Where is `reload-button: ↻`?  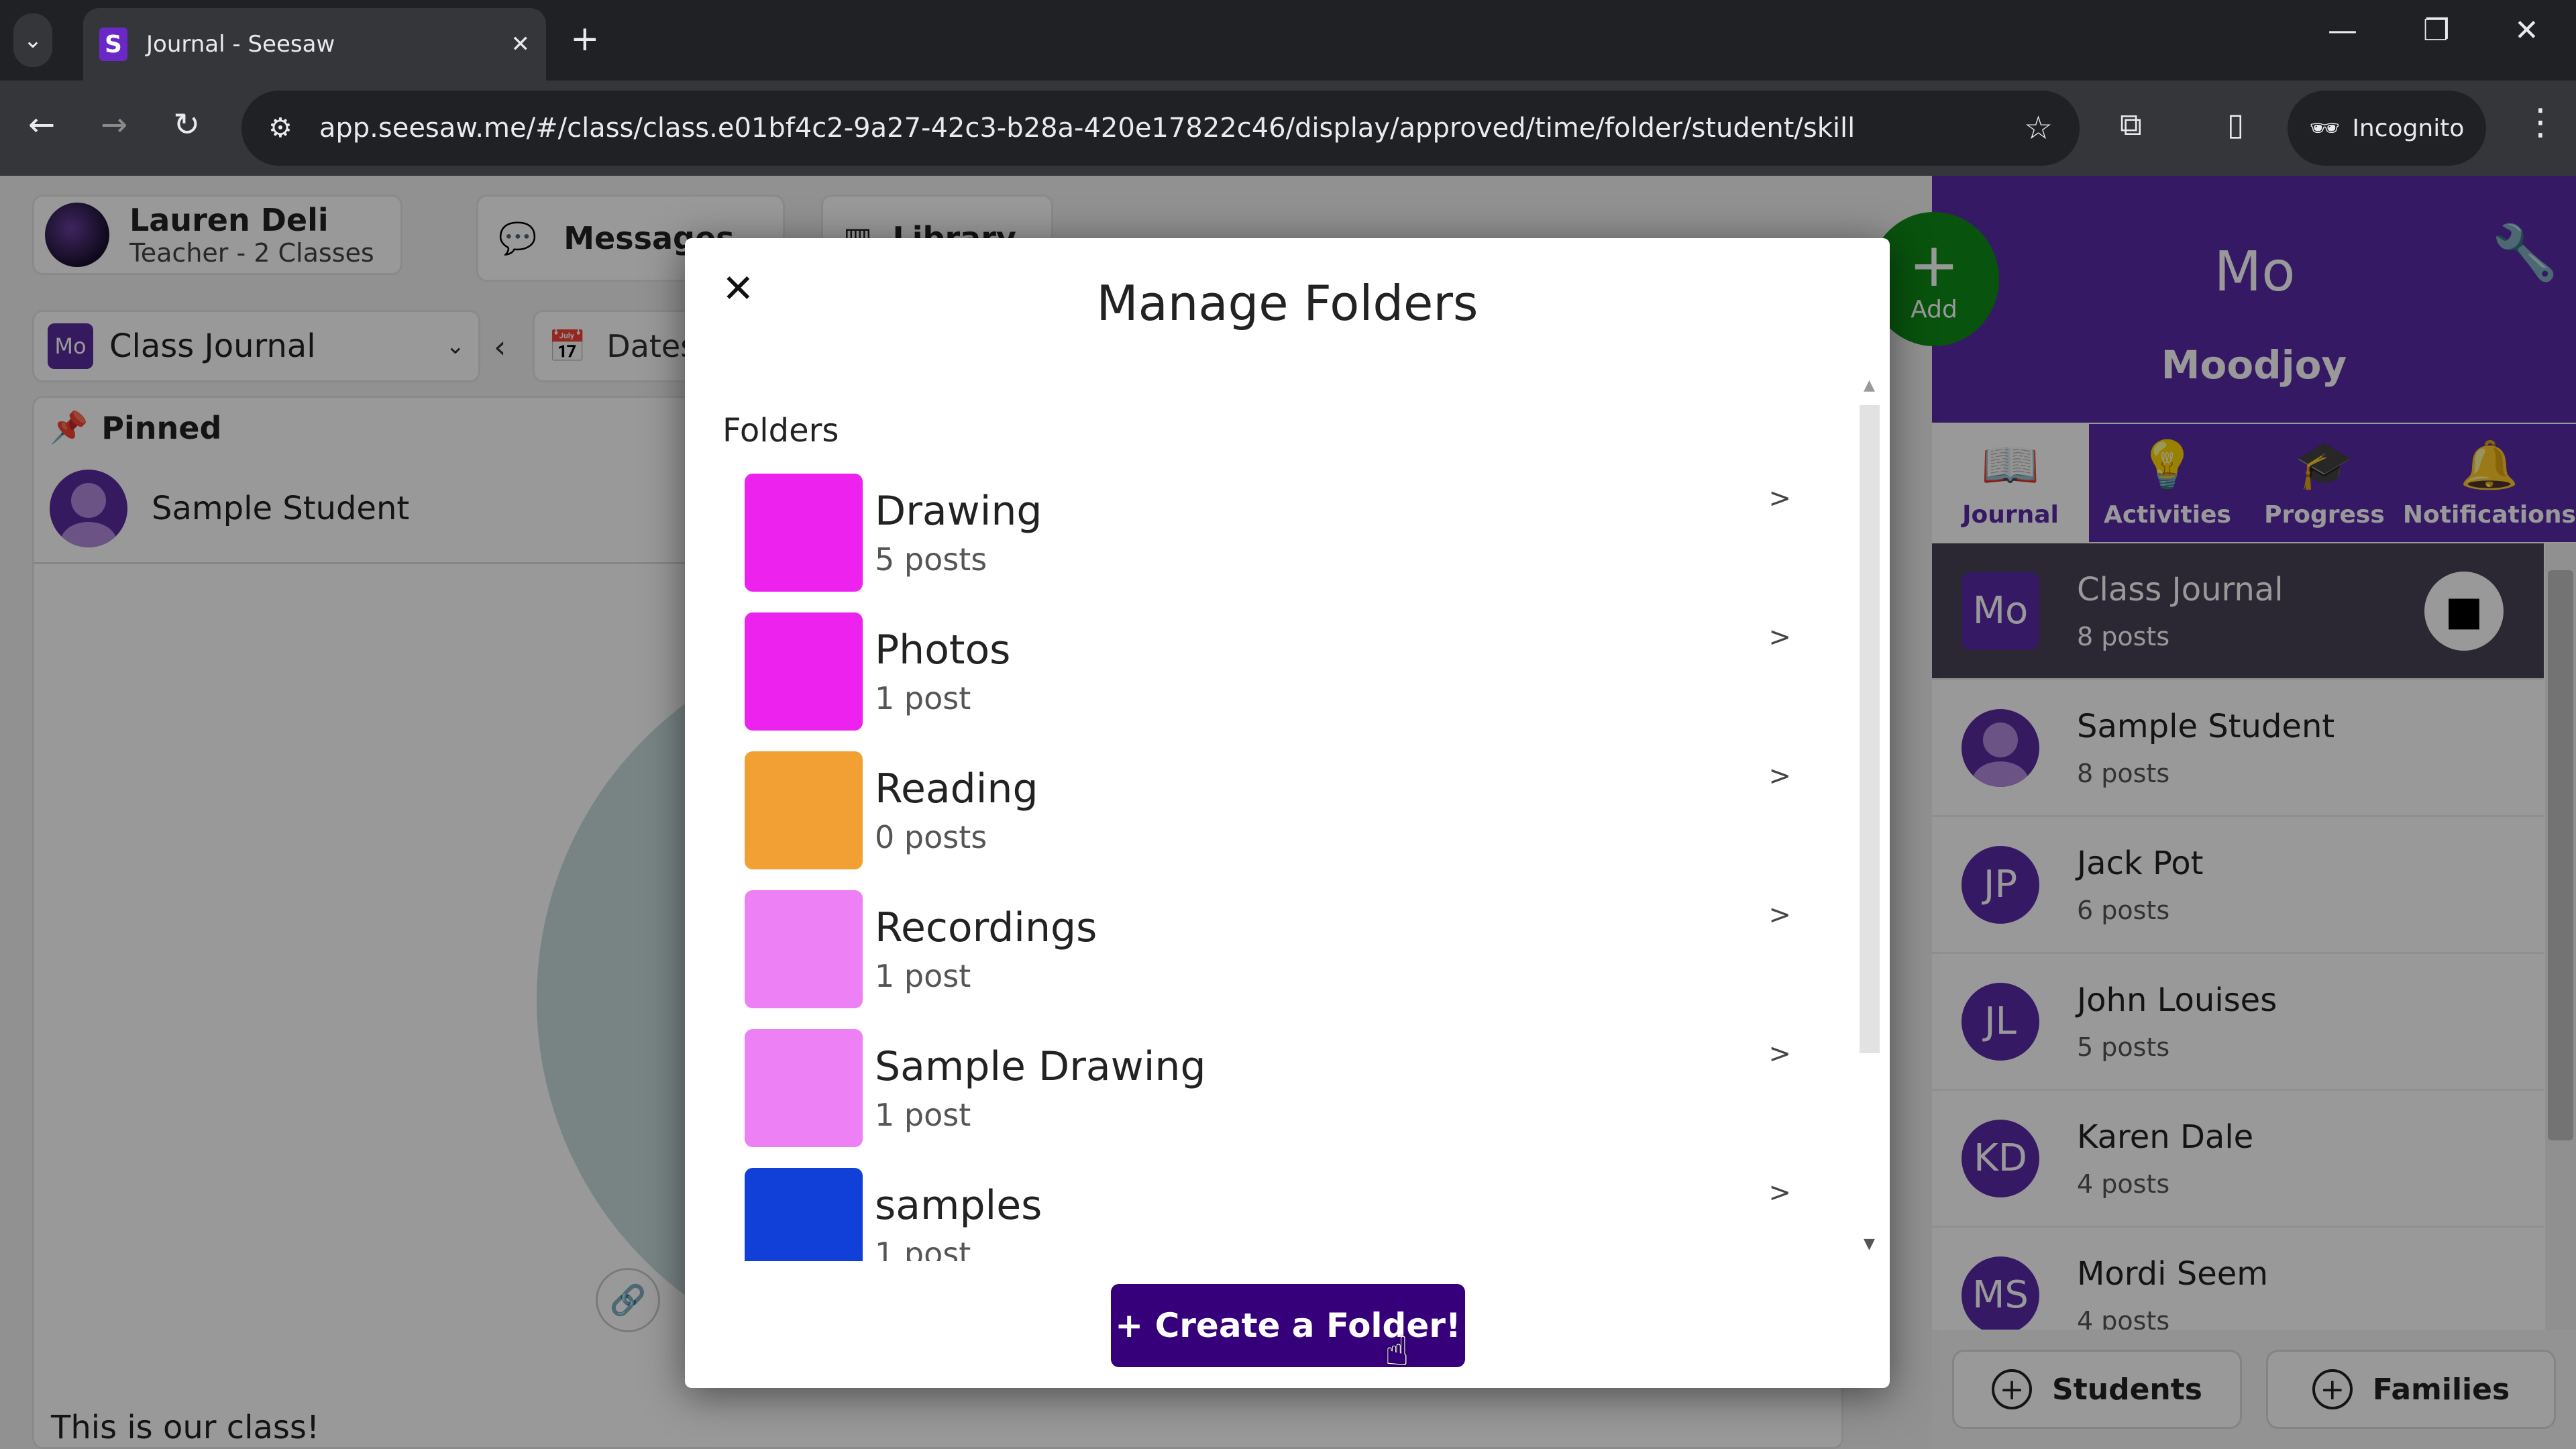 reload-button: ↻ is located at coordinates (186, 125).